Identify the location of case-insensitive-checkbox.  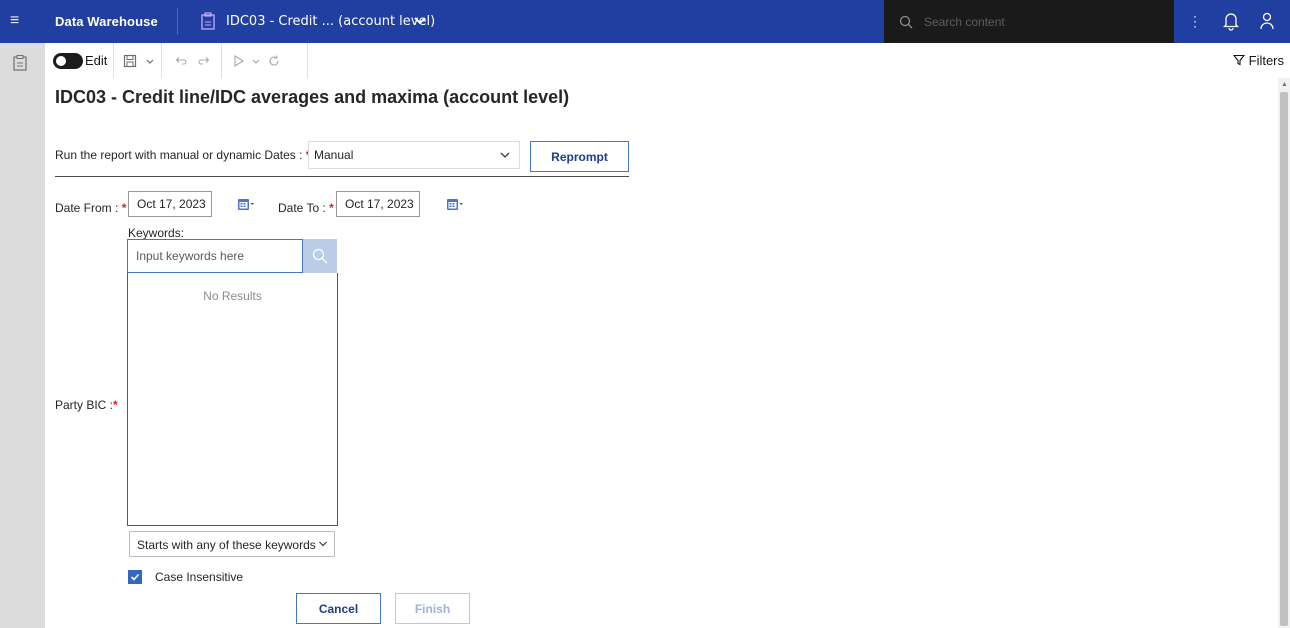
(135, 577).